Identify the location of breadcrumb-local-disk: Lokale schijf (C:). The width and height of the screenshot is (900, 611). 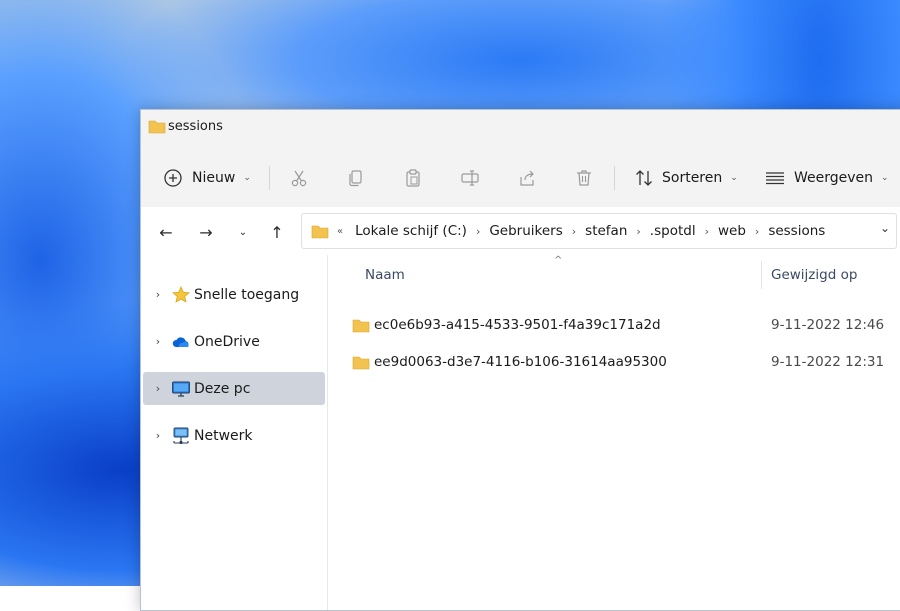
(411, 231).